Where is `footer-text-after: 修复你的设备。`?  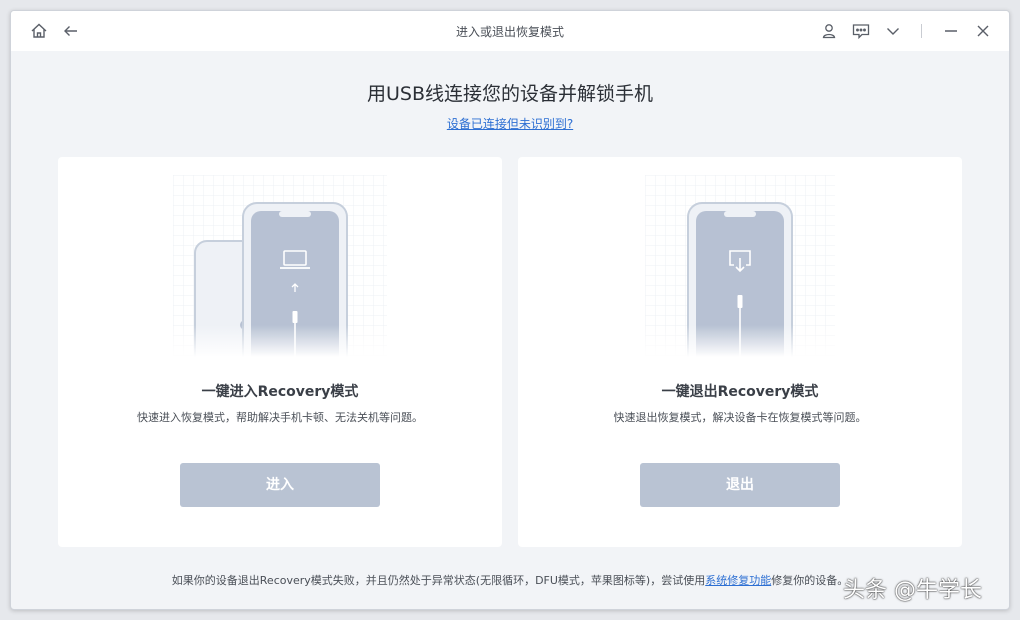
footer-text-after: 修复你的设备。 is located at coordinates (810, 580).